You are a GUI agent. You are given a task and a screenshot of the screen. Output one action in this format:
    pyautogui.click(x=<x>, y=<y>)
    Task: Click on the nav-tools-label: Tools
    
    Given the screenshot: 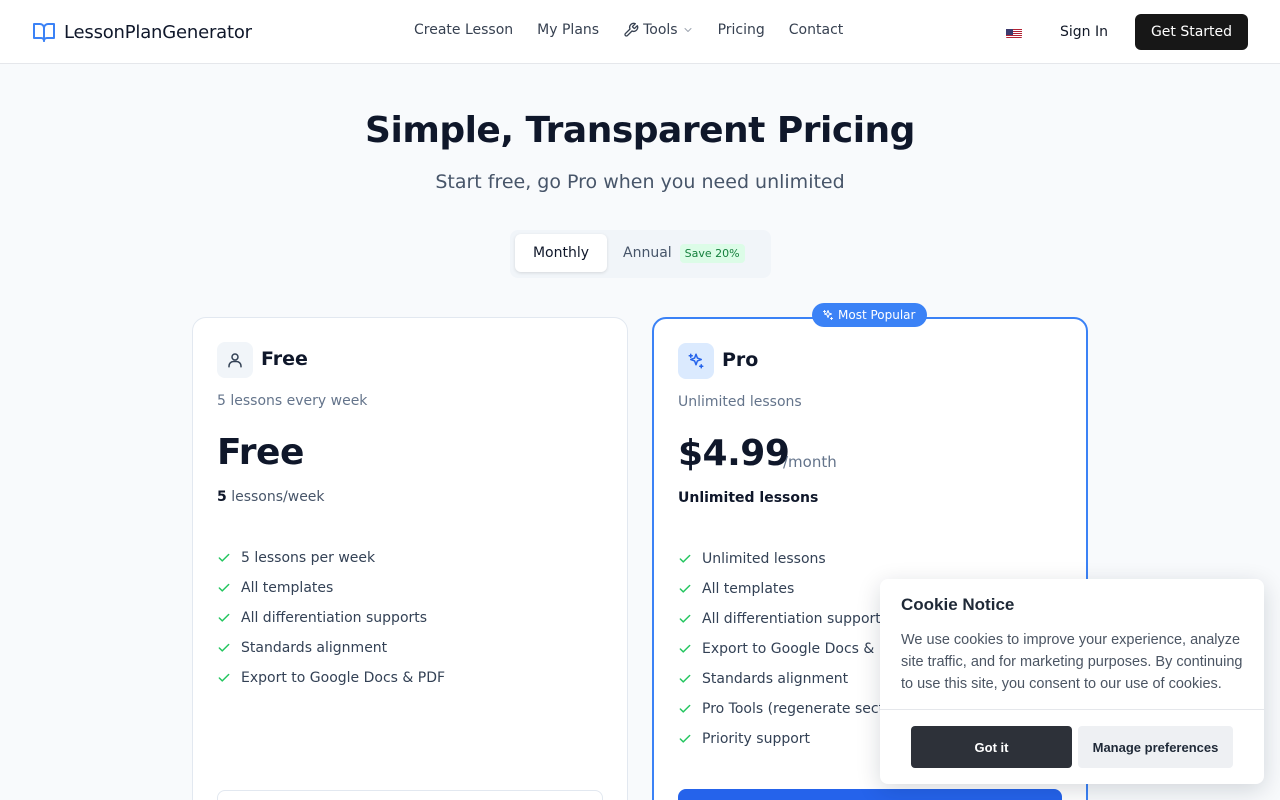 What is the action you would take?
    pyautogui.click(x=660, y=30)
    